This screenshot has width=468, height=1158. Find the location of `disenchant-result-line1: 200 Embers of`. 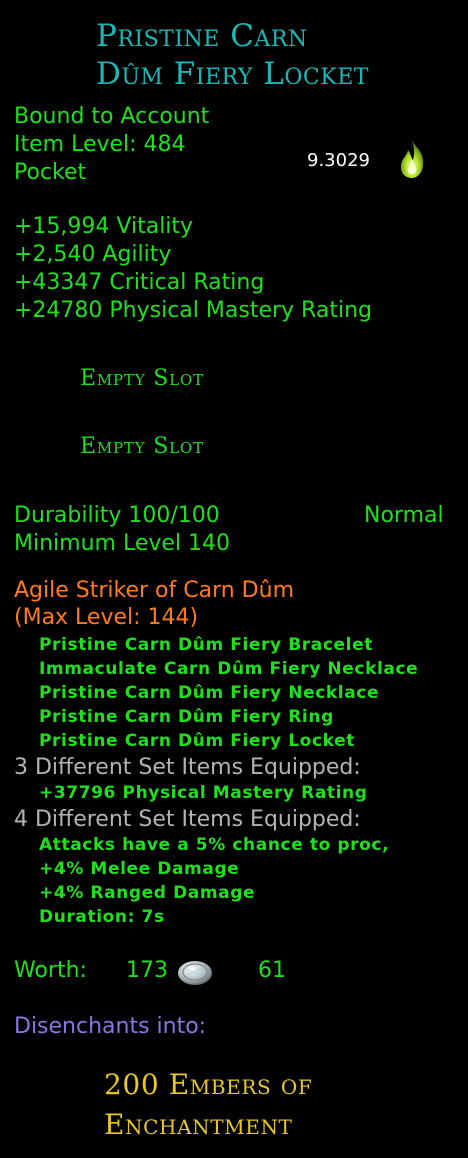

disenchant-result-line1: 200 Embers of is located at coordinates (208, 1084).